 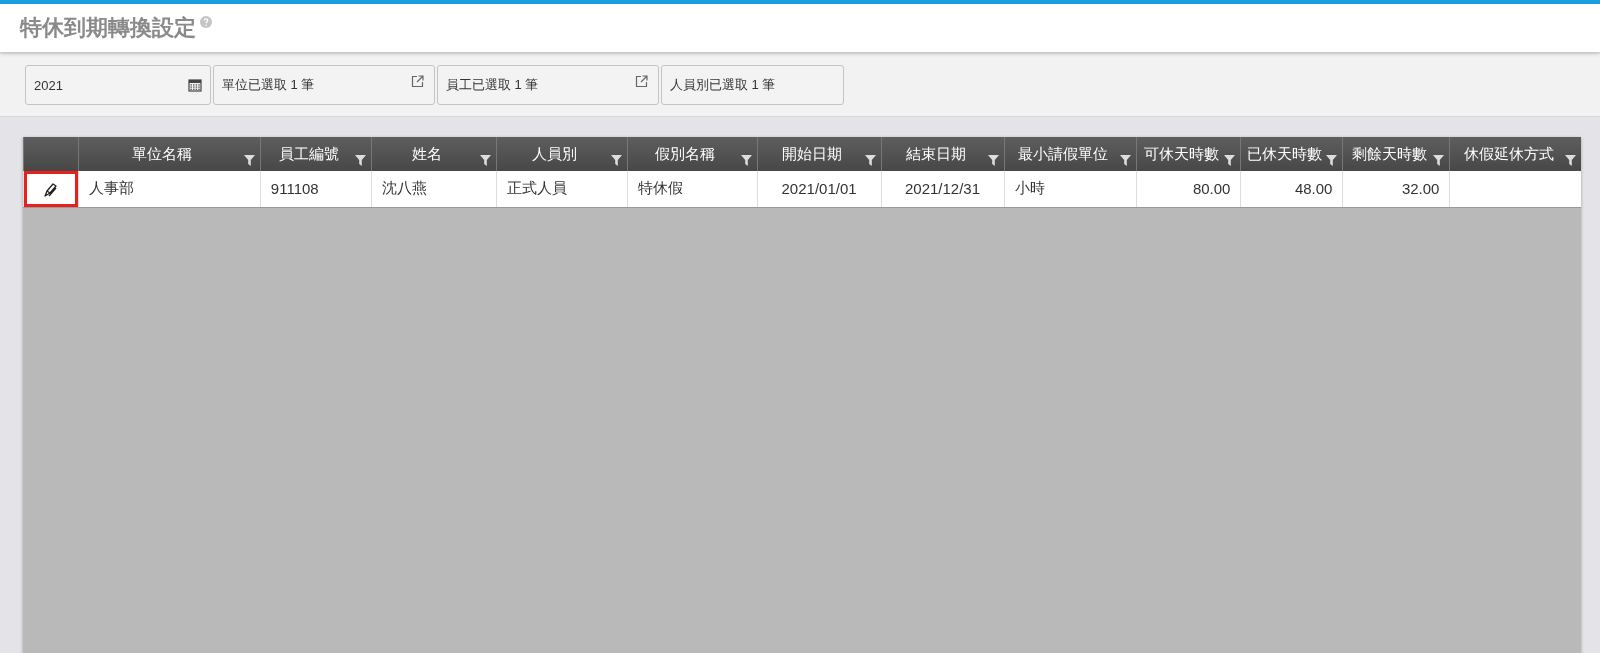 What do you see at coordinates (942, 154) in the screenshot?
I see `column-header: 結束日期` at bounding box center [942, 154].